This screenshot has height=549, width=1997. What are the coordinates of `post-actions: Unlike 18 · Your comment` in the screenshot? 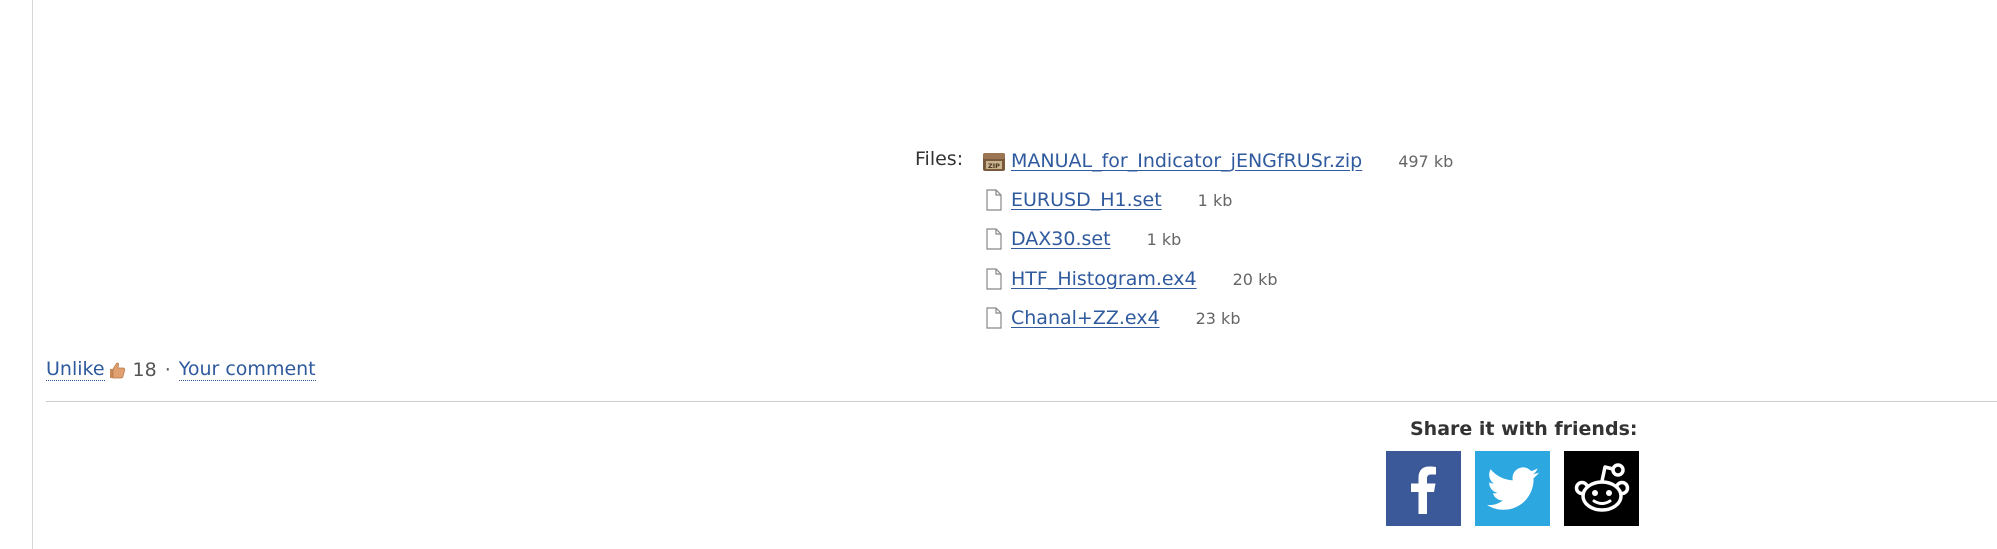 It's located at (181, 369).